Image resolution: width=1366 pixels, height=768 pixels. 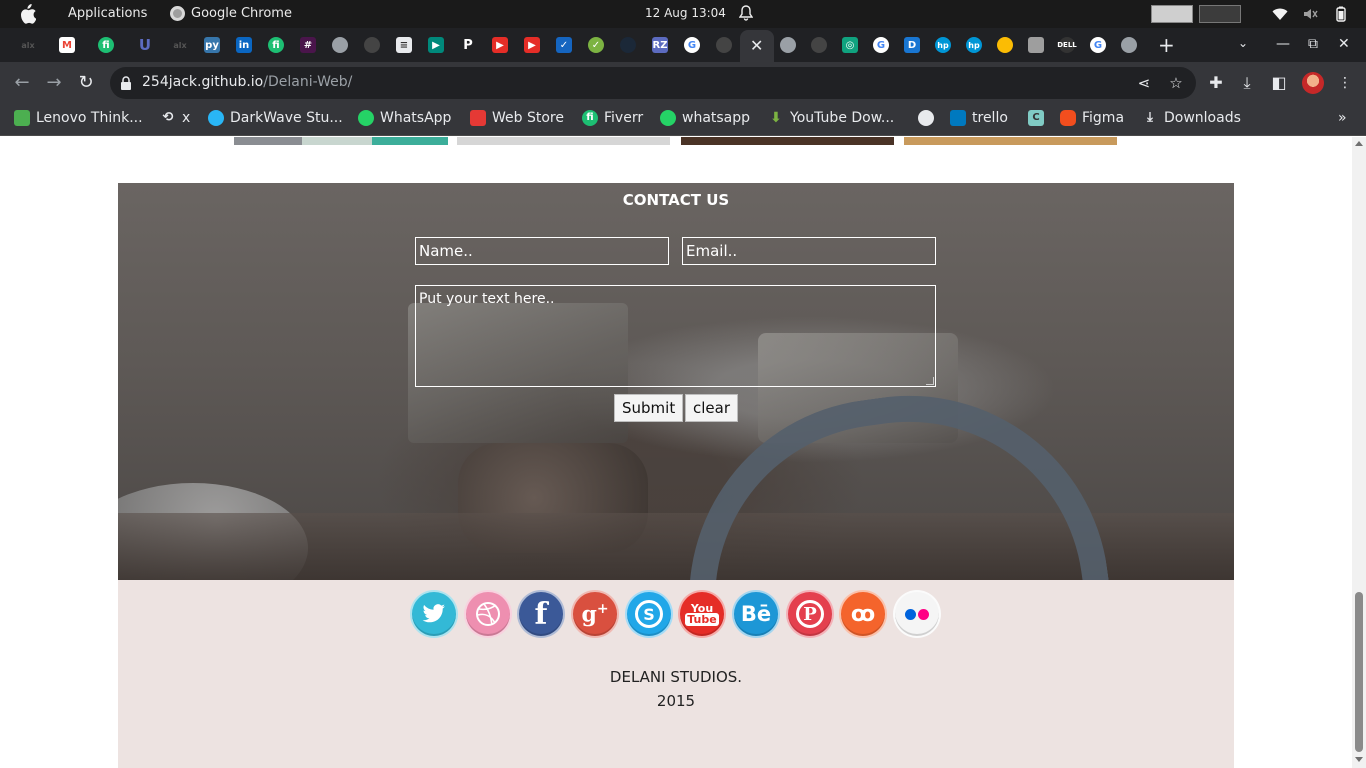 I want to click on close-window-icon: ✕, so click(x=1344, y=44).